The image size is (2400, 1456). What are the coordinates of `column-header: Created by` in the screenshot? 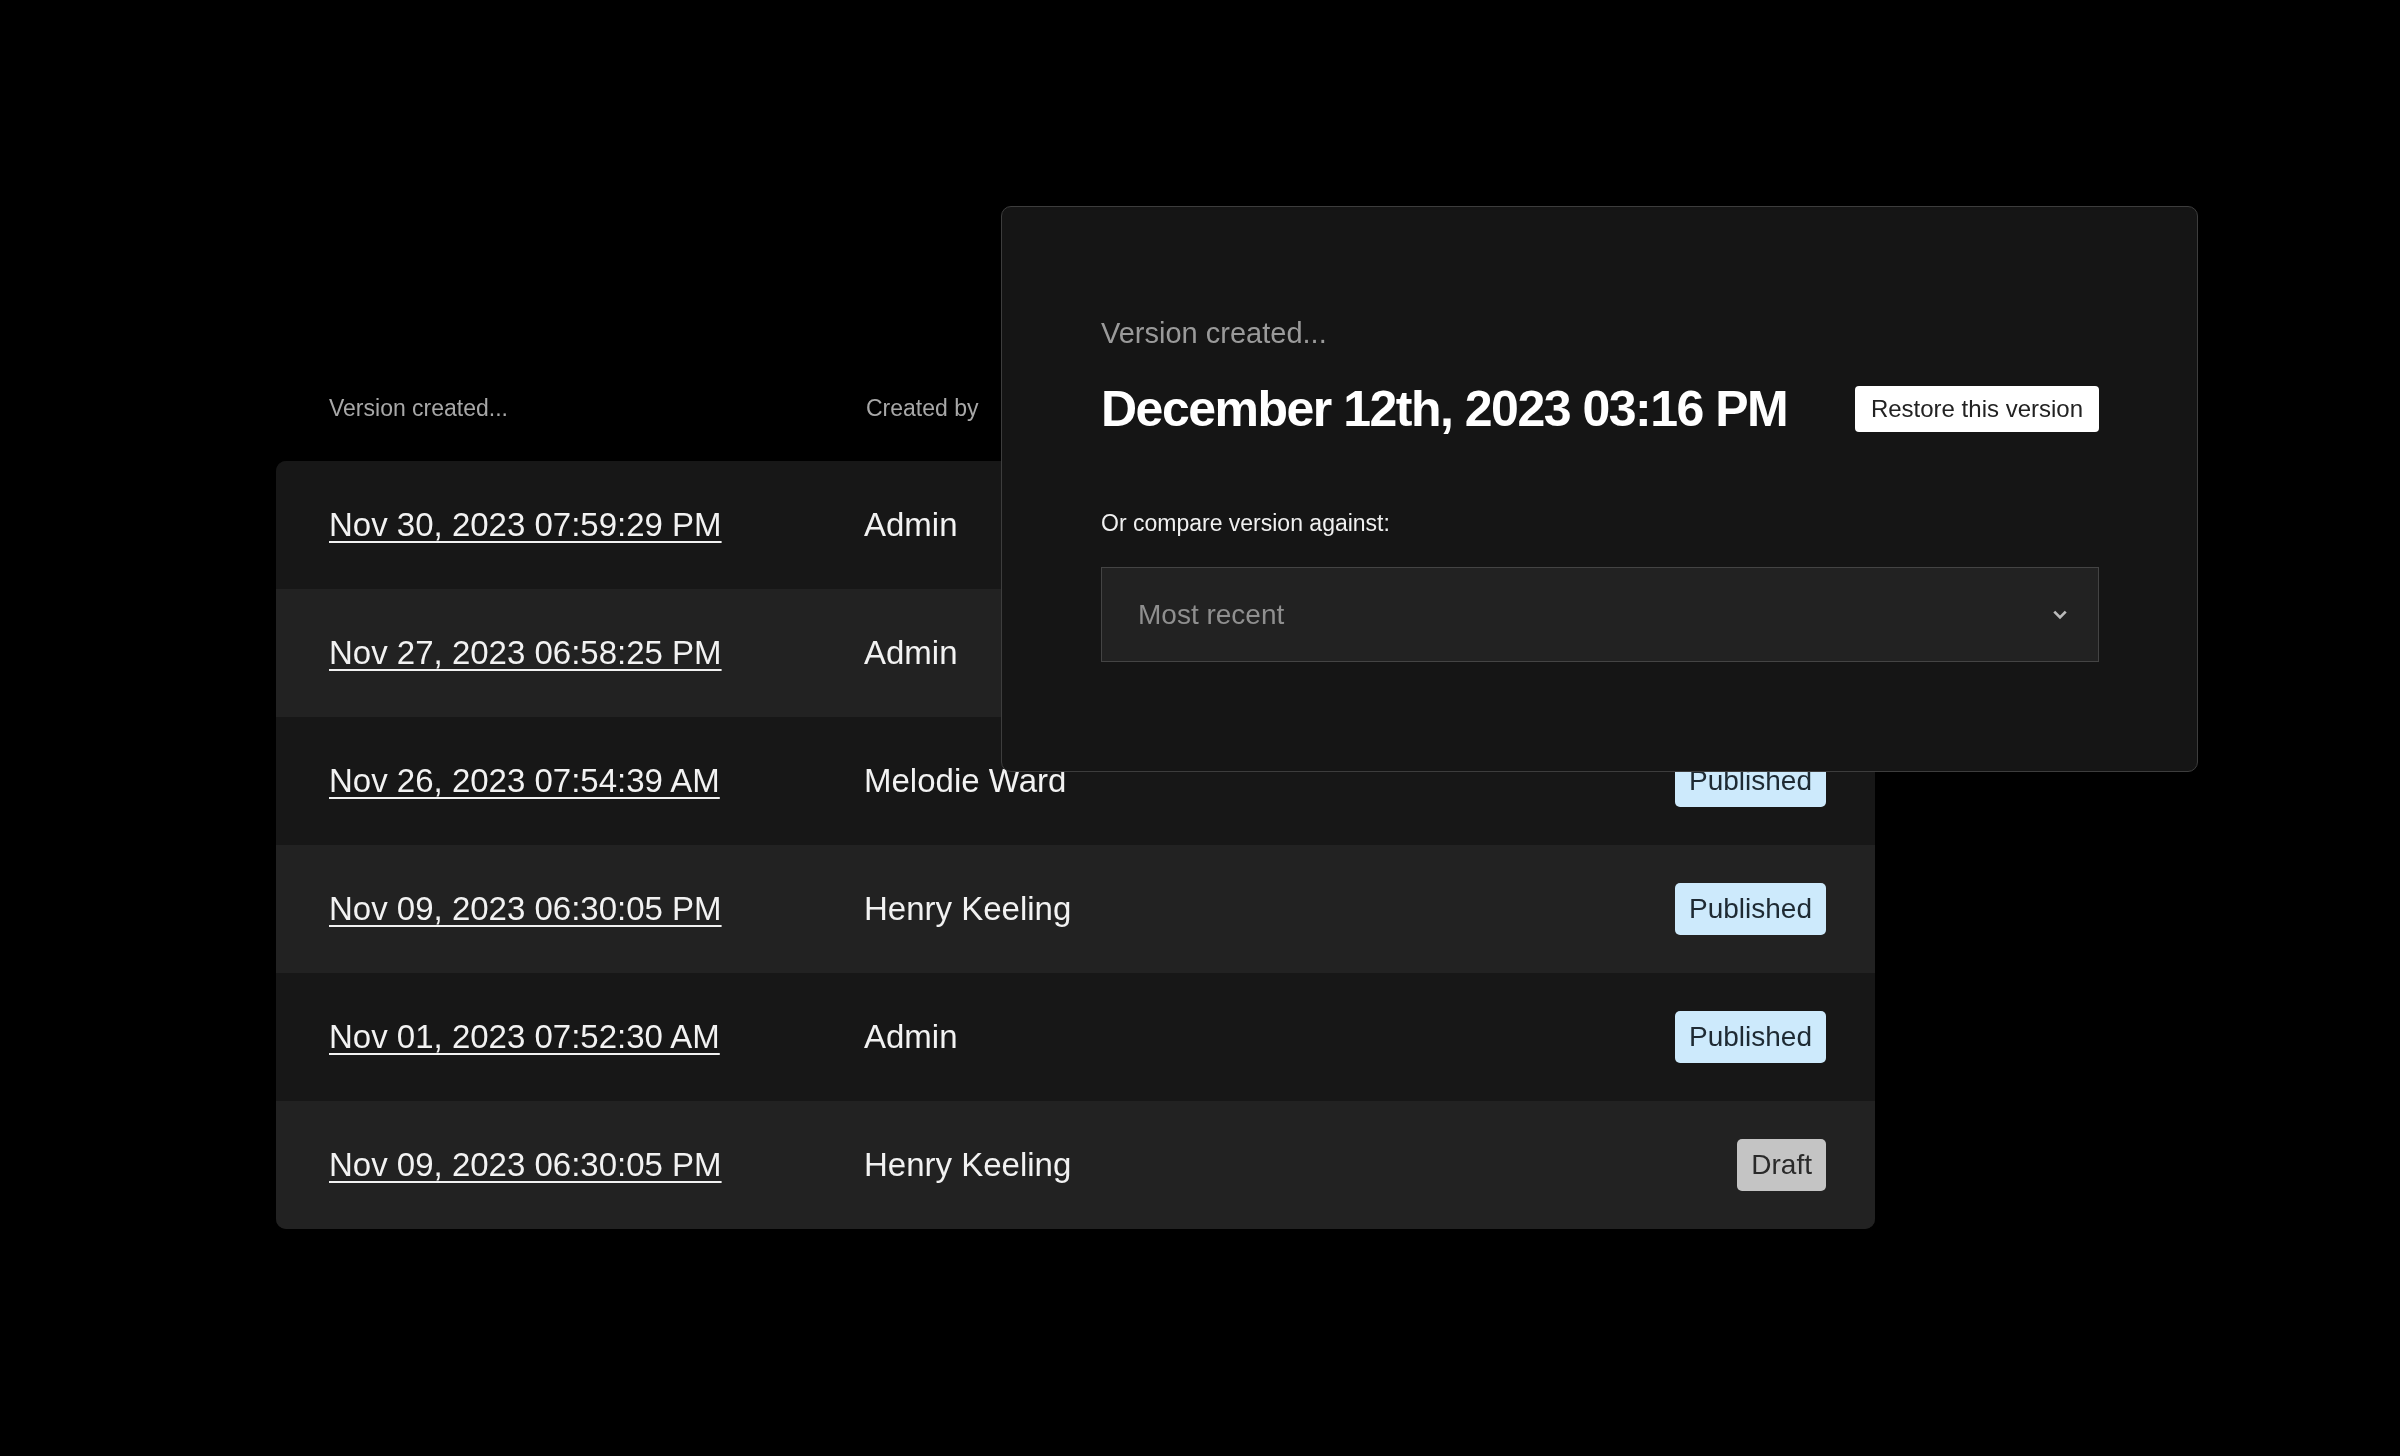 It's located at (922, 408).